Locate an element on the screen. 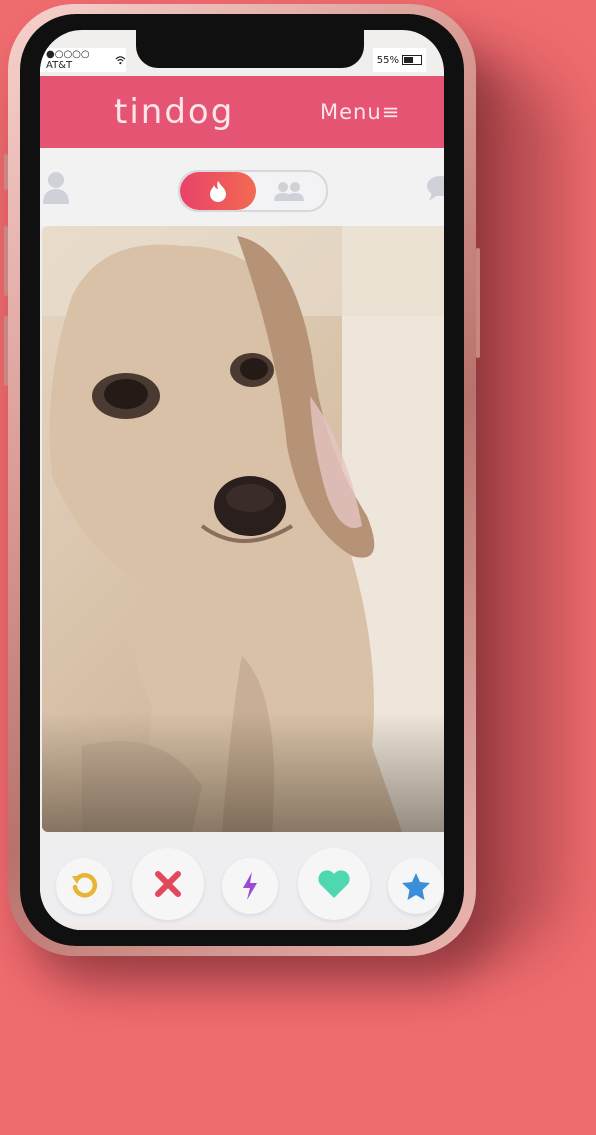 The height and width of the screenshot is (1135, 596). toggle-discover is located at coordinates (218, 191).